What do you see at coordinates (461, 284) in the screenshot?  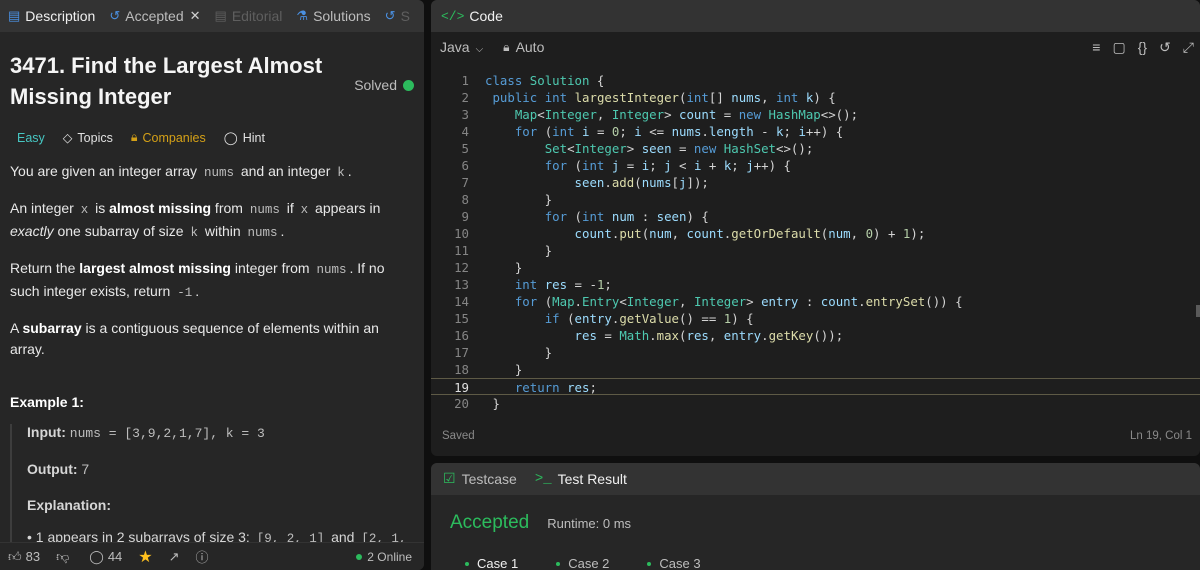 I see `line-number: 13` at bounding box center [461, 284].